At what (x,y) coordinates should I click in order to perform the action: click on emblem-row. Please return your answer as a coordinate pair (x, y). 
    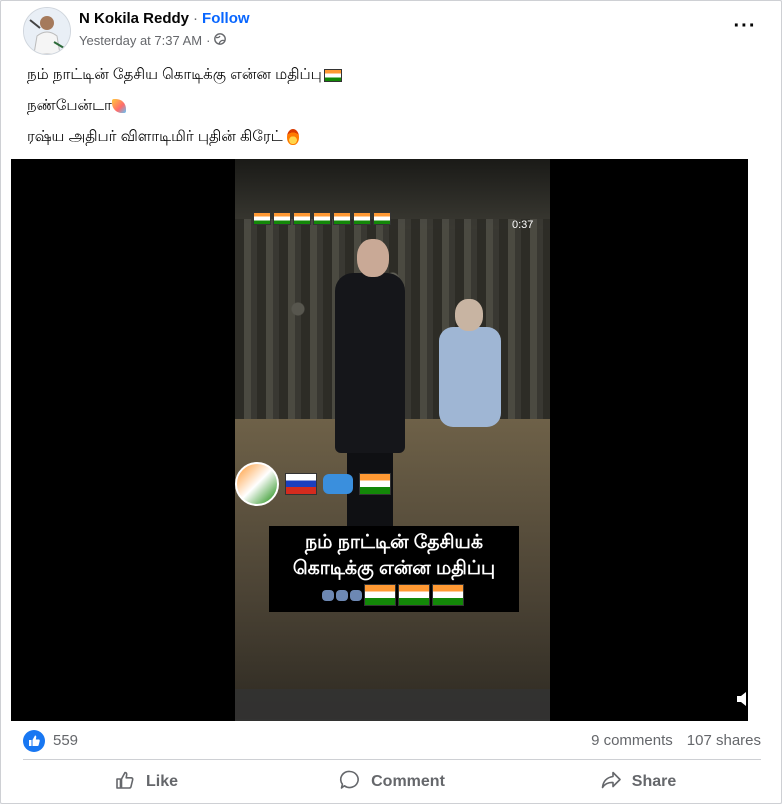
    Looking at the image, I should click on (314, 484).